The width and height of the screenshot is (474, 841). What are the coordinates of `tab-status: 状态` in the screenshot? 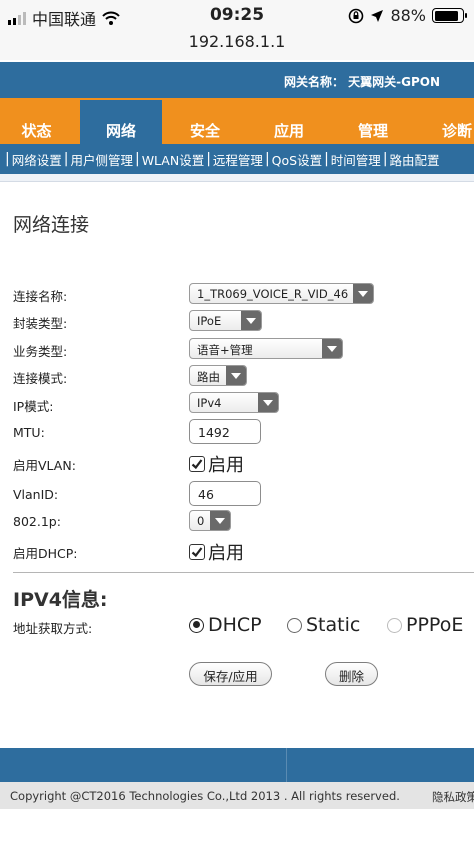 It's located at (36, 121).